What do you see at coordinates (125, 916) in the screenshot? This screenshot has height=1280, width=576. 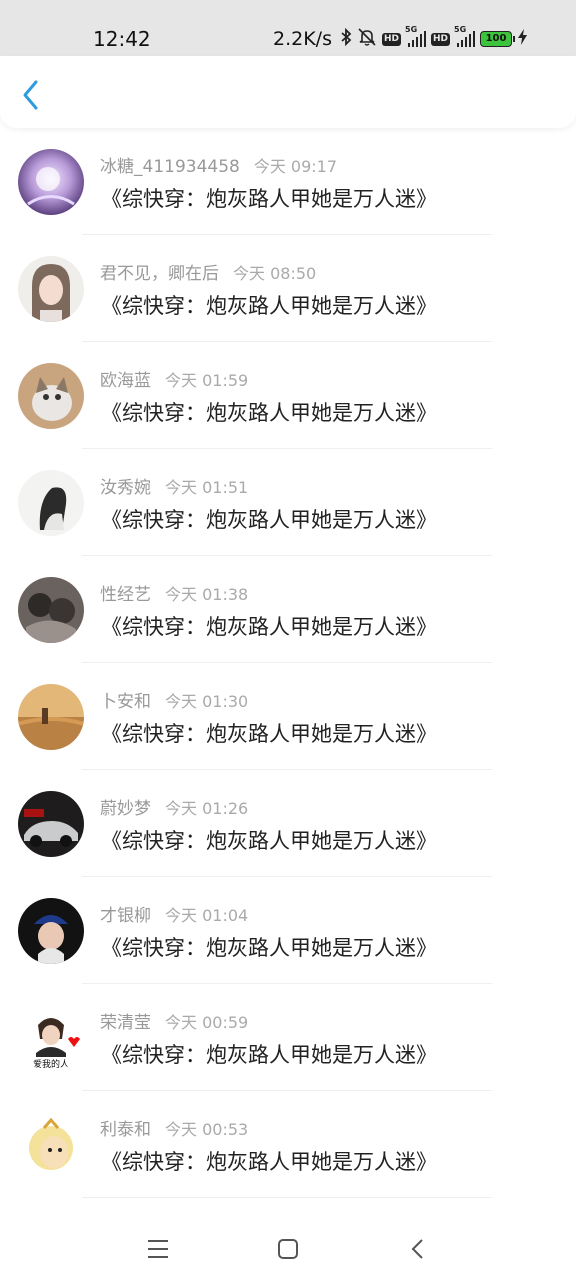 I see `user-name: 才银柳` at bounding box center [125, 916].